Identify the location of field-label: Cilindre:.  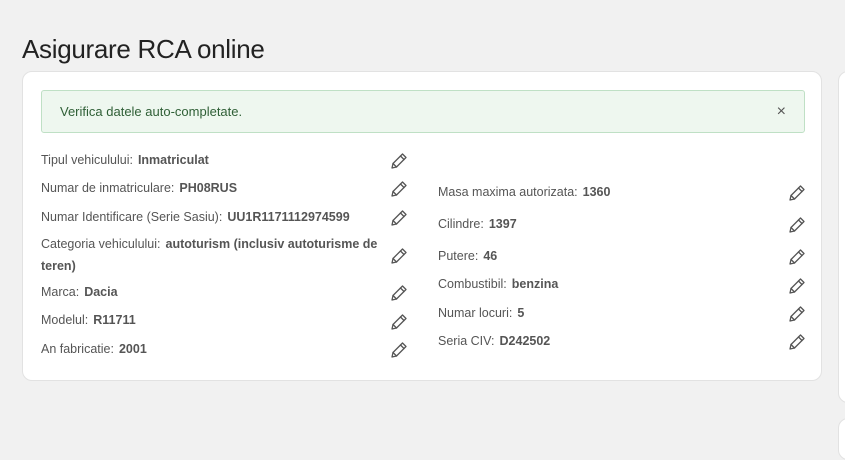
(461, 224).